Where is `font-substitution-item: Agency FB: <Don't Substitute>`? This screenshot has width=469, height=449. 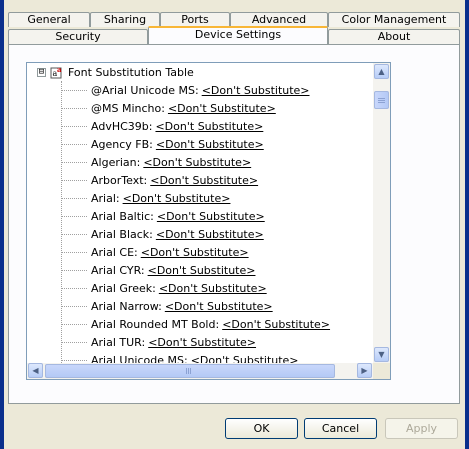
font-substitution-item: Agency FB: <Don't Substitute> is located at coordinates (162, 144).